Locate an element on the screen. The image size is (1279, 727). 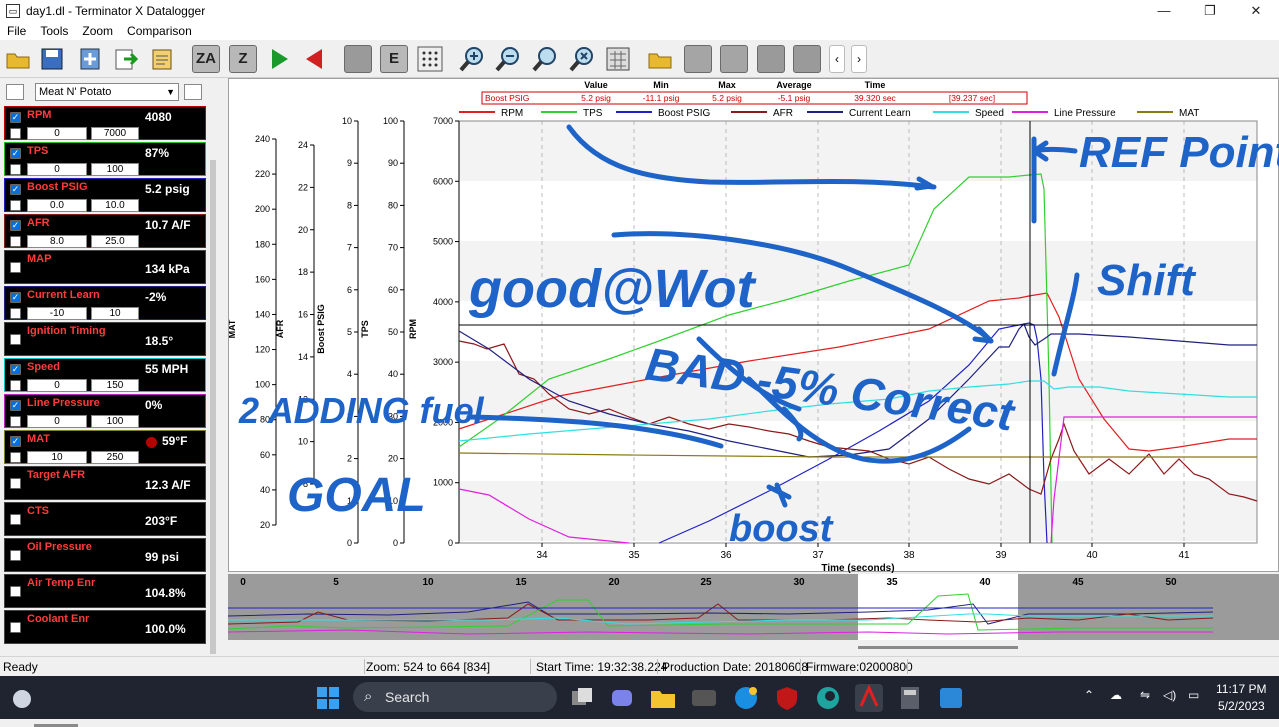
overview-canvas: 0 5 10 15 20 25 30 35 40 45 50 is located at coordinates (753, 607).